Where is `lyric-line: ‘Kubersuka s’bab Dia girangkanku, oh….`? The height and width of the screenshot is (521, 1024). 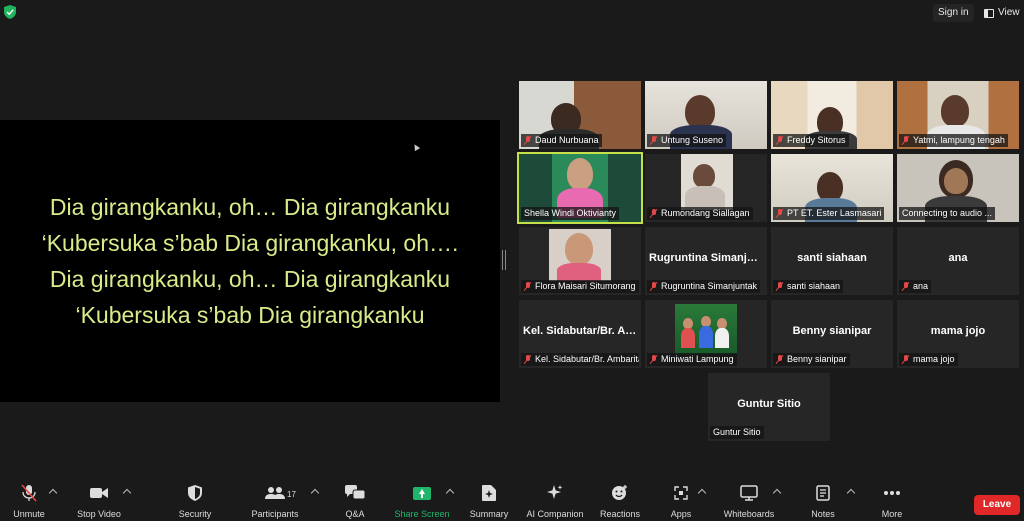 lyric-line: ‘Kubersuka s’bab Dia girangkanku, oh…. is located at coordinates (250, 243).